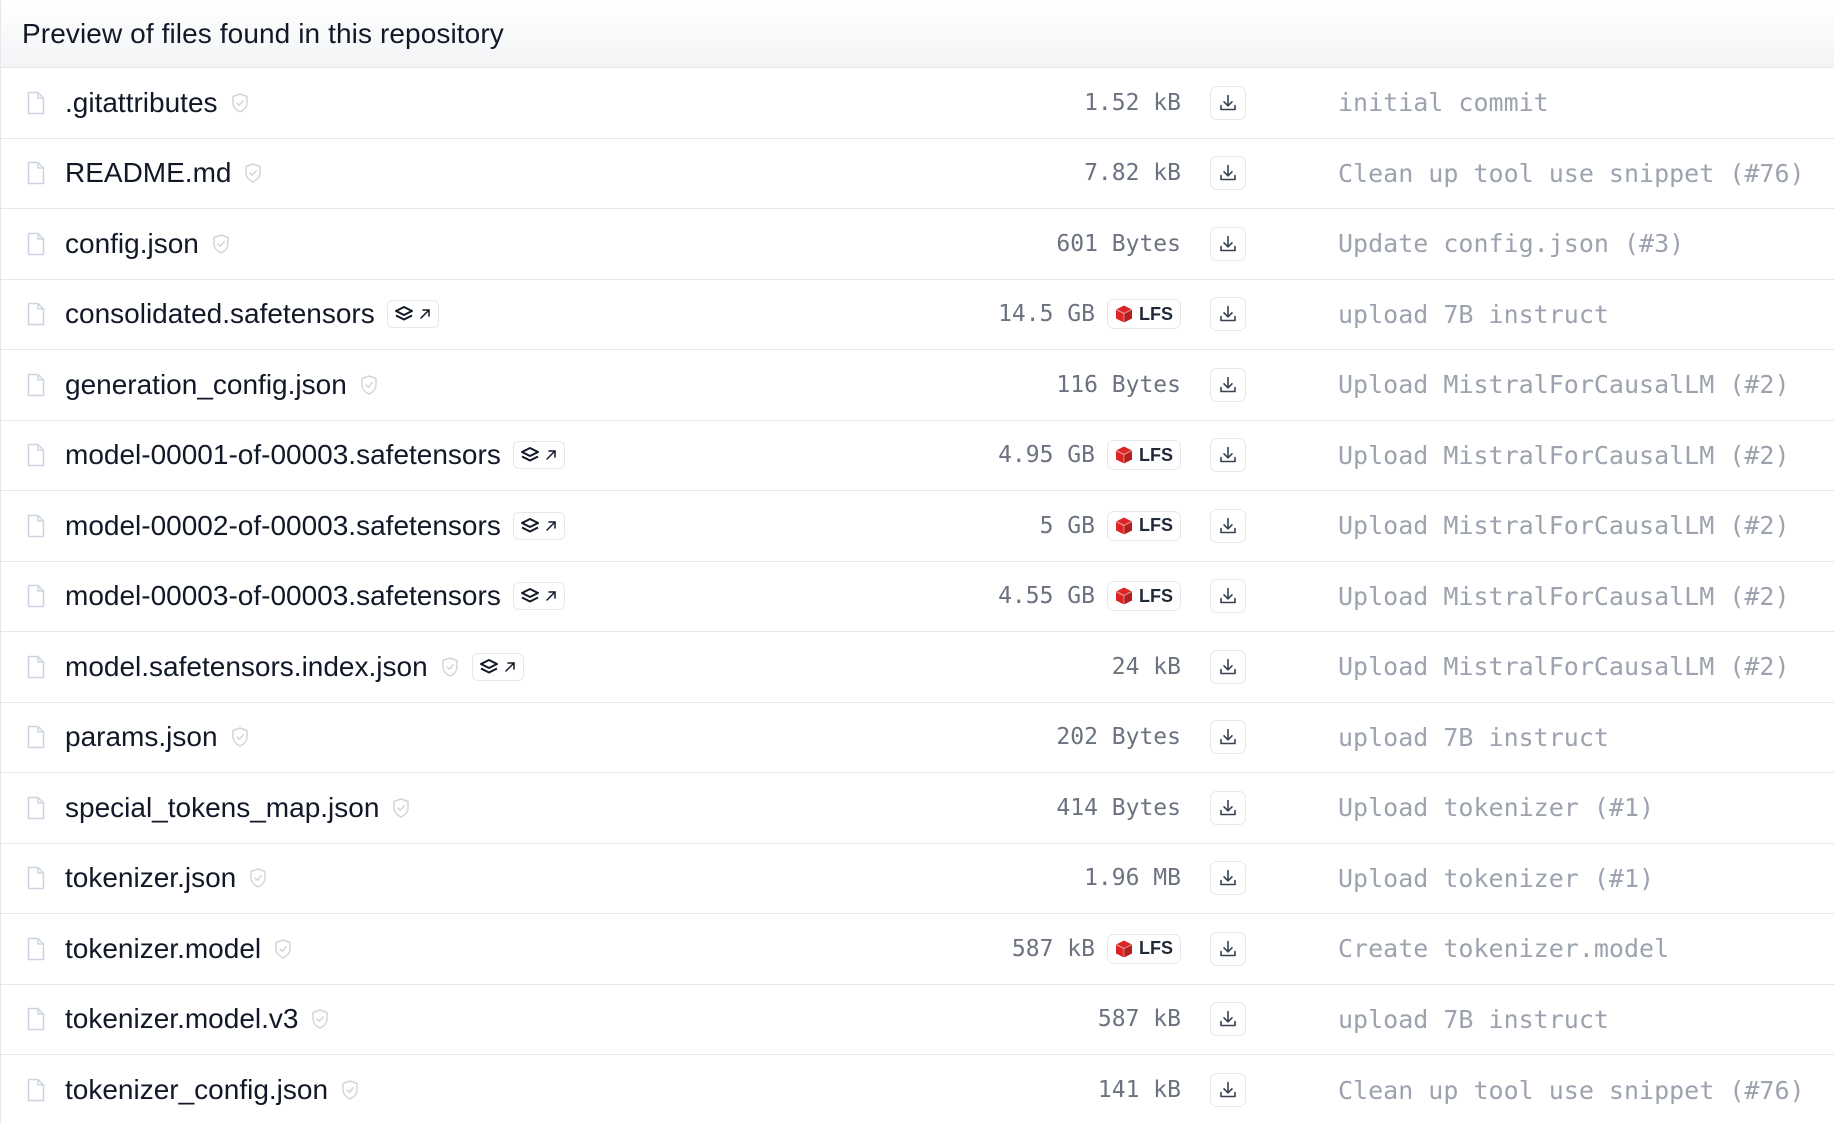 The height and width of the screenshot is (1123, 1834). I want to click on file-name-link: model-00001-of-00003.safetensors, so click(283, 455).